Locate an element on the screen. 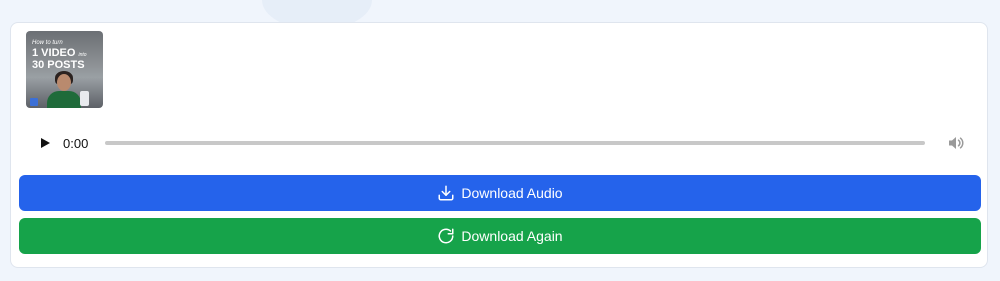  current-time: 0:00 is located at coordinates (76, 143).